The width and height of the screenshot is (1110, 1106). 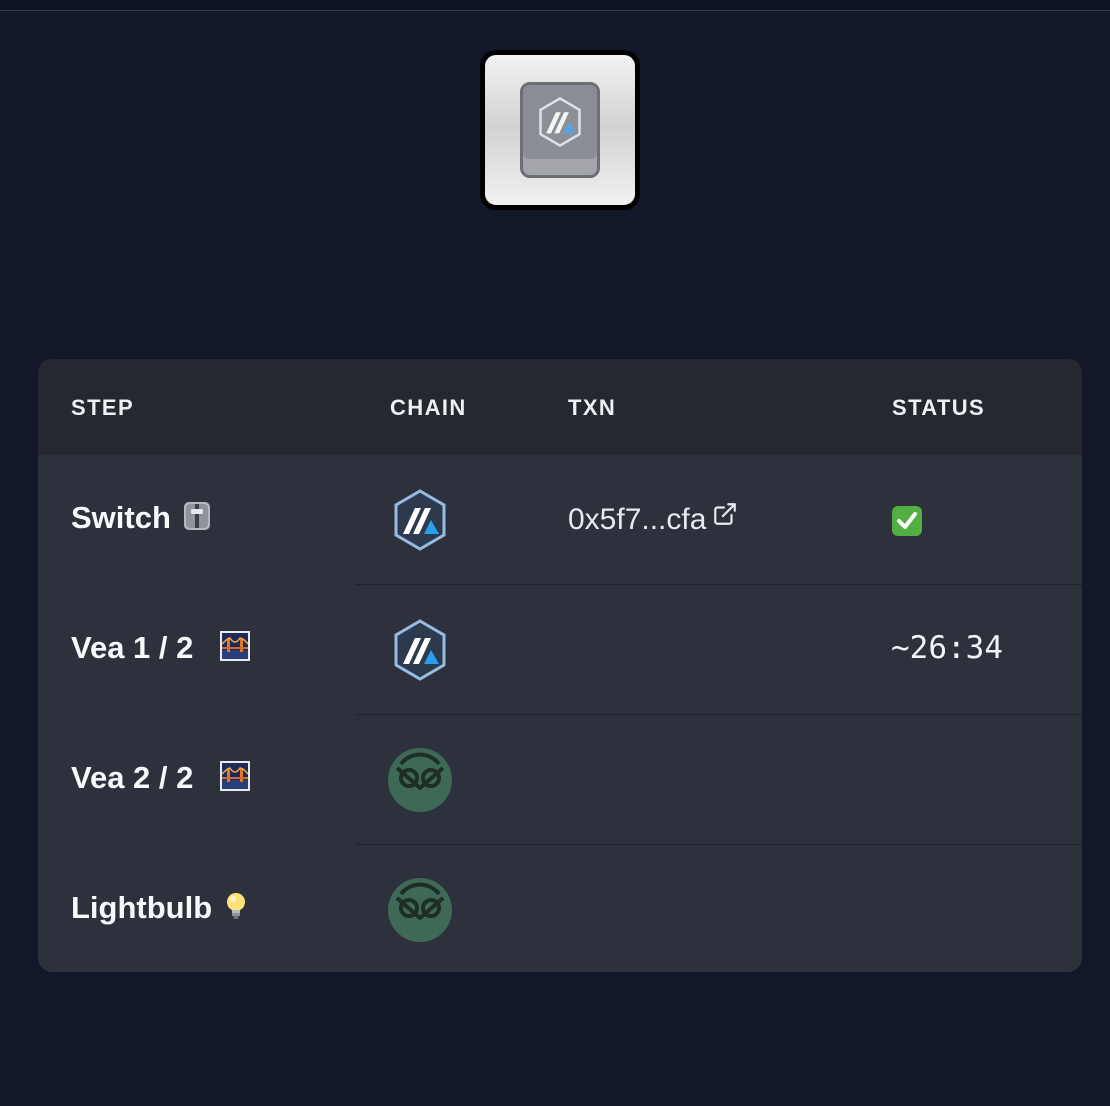 What do you see at coordinates (132, 777) in the screenshot?
I see `step-label: Vea 2 / 2` at bounding box center [132, 777].